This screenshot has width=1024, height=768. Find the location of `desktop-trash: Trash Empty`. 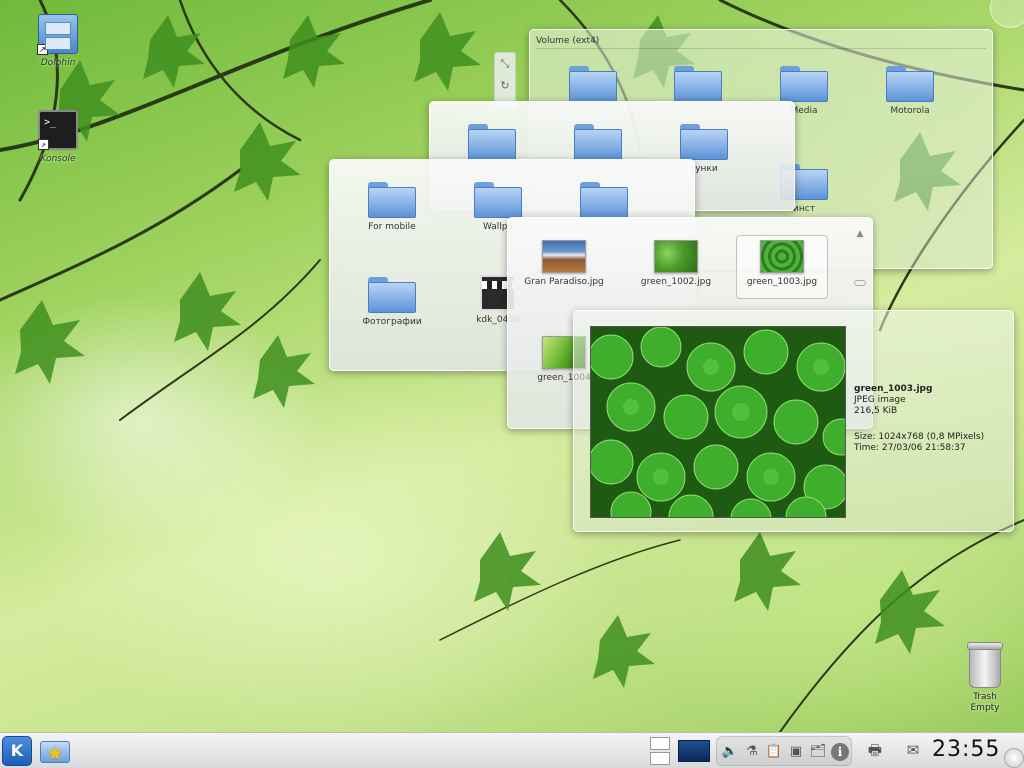

desktop-trash: Trash Empty is located at coordinates (985, 678).